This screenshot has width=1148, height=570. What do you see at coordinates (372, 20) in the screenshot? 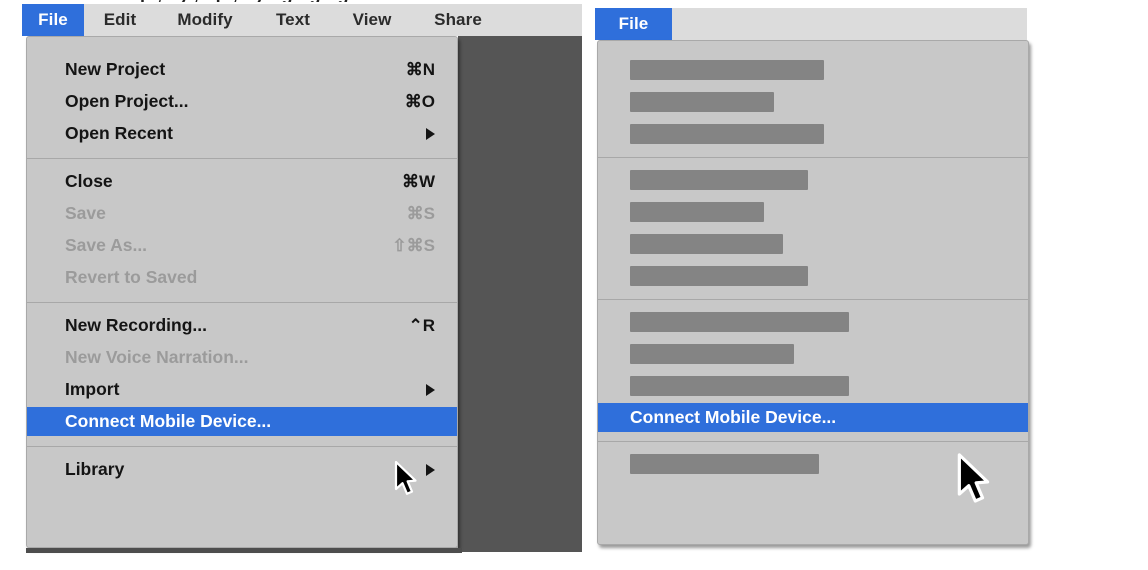
I see `menubar-item-view: View` at bounding box center [372, 20].